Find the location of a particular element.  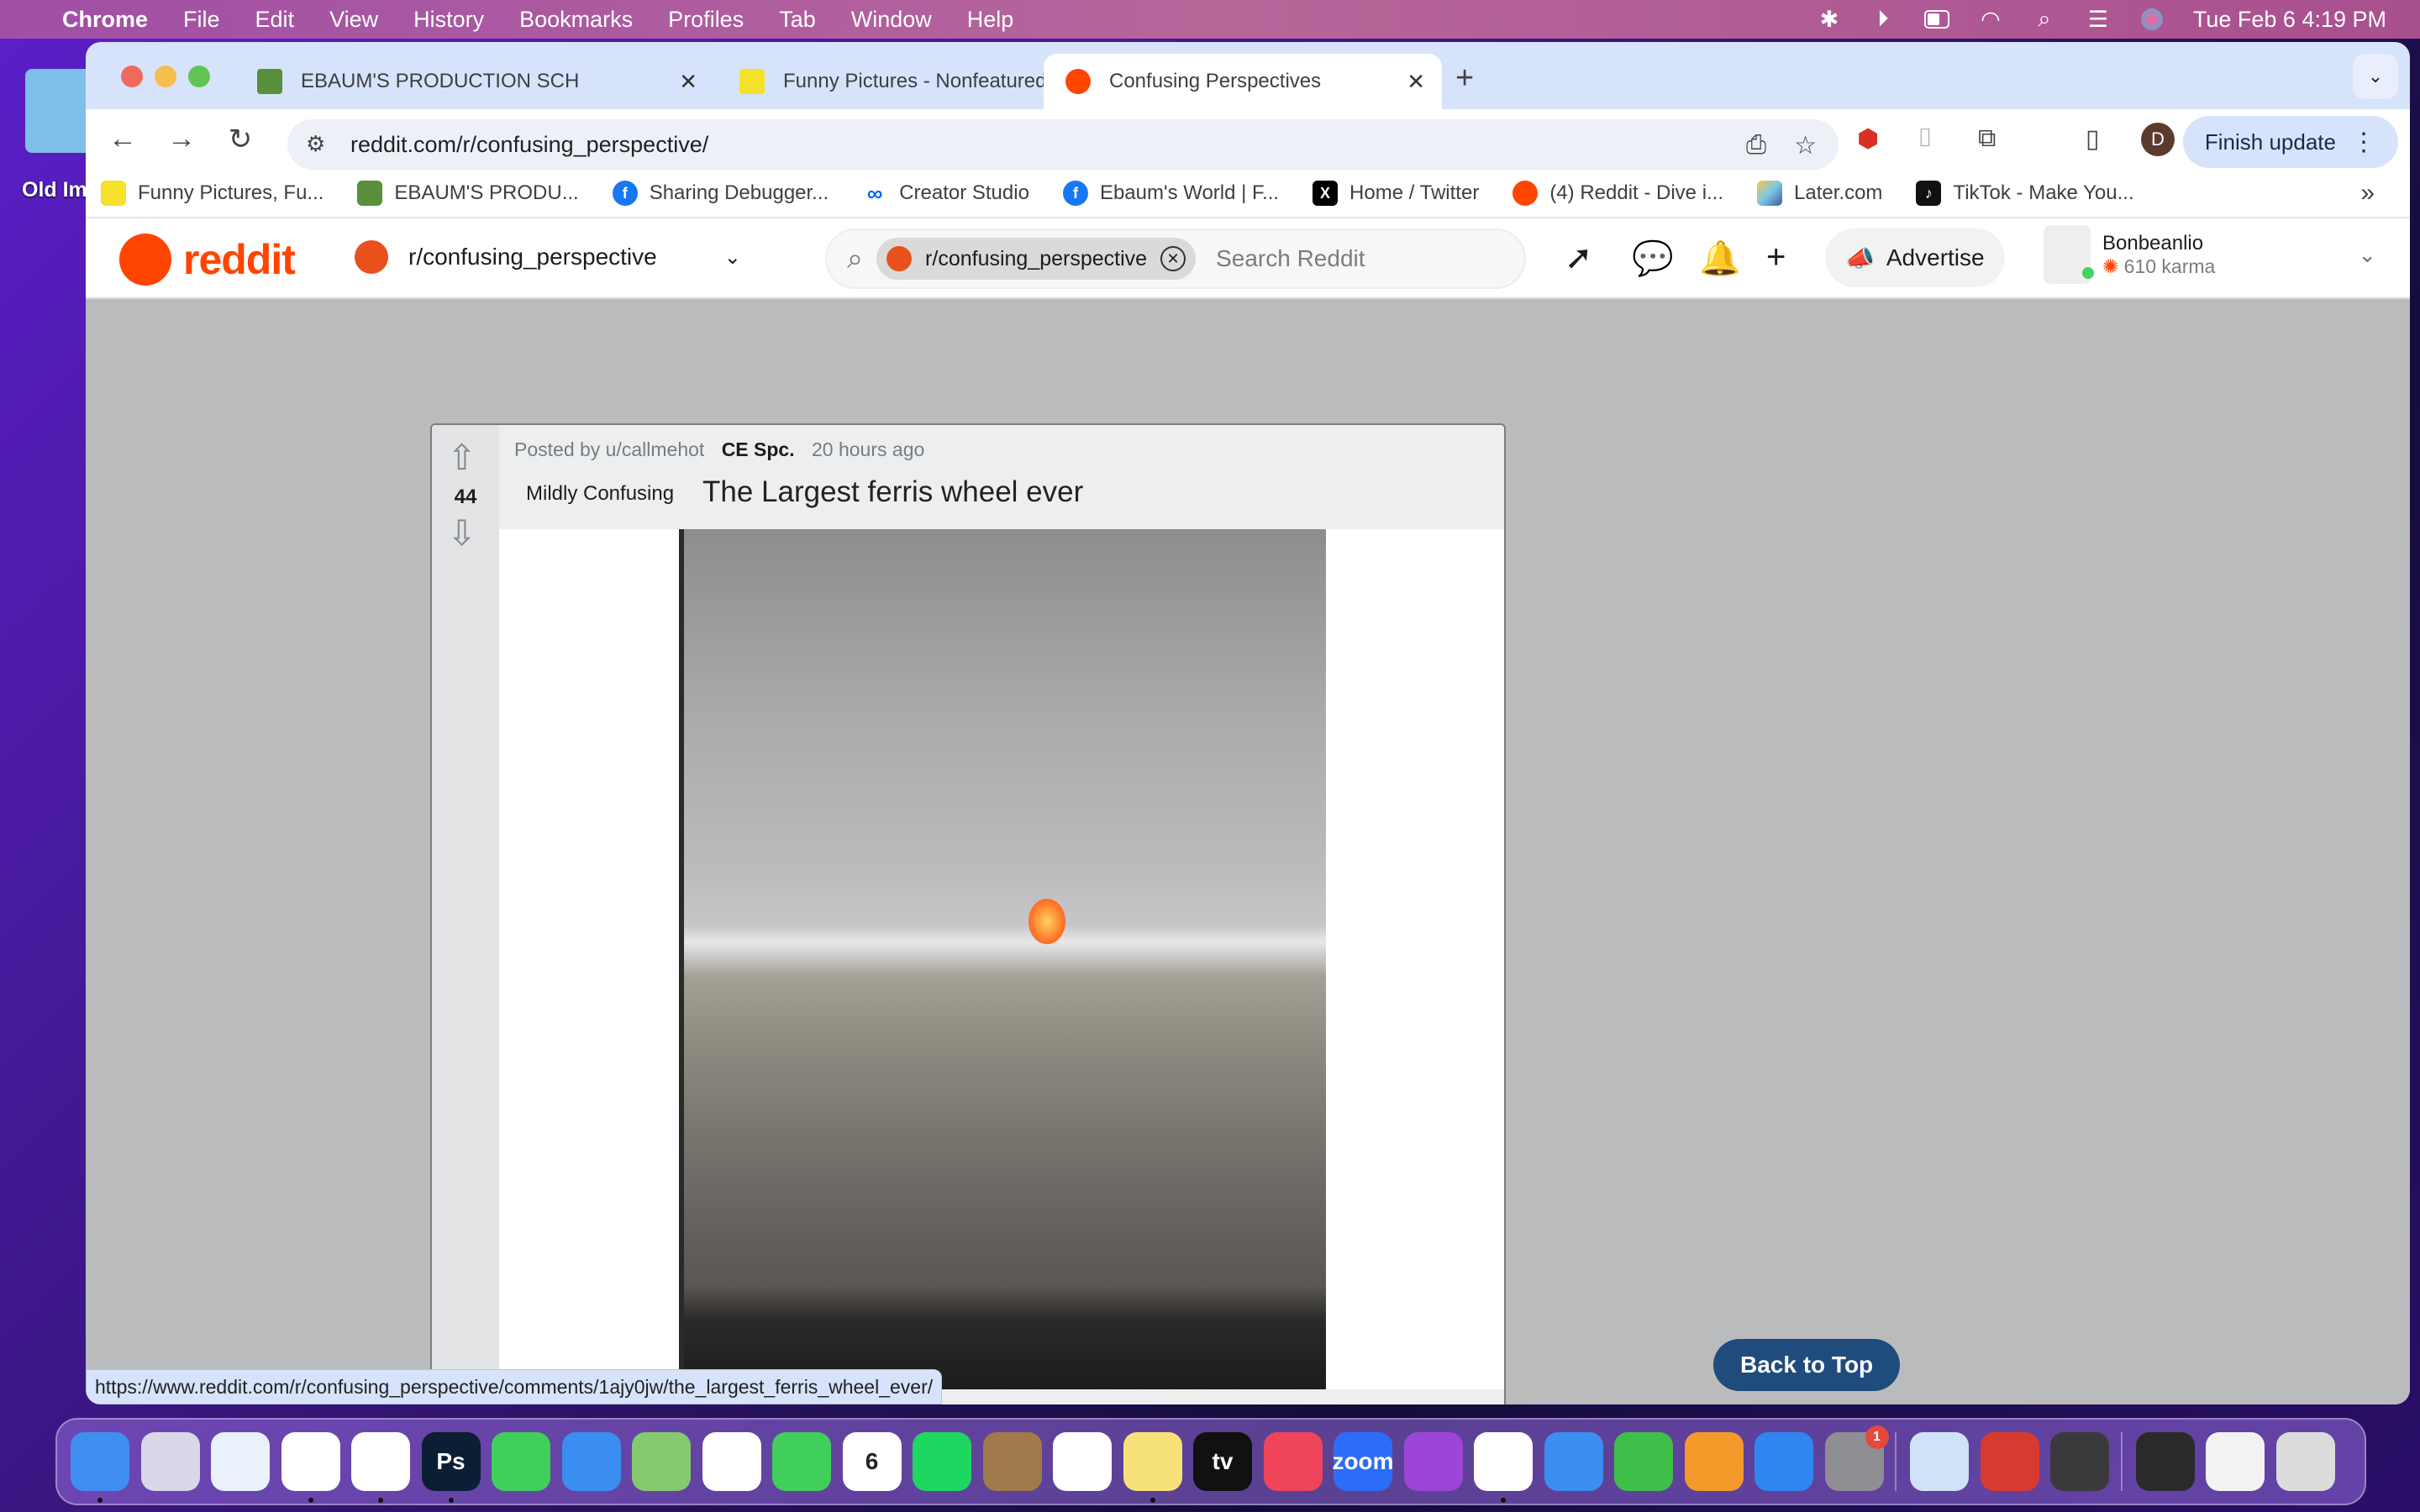

siri-icon is located at coordinates (2152, 19).